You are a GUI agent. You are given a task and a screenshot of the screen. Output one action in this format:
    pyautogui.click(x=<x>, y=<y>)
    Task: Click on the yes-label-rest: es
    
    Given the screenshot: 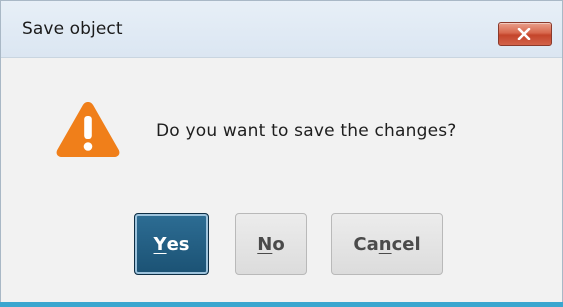 What is the action you would take?
    pyautogui.click(x=178, y=244)
    